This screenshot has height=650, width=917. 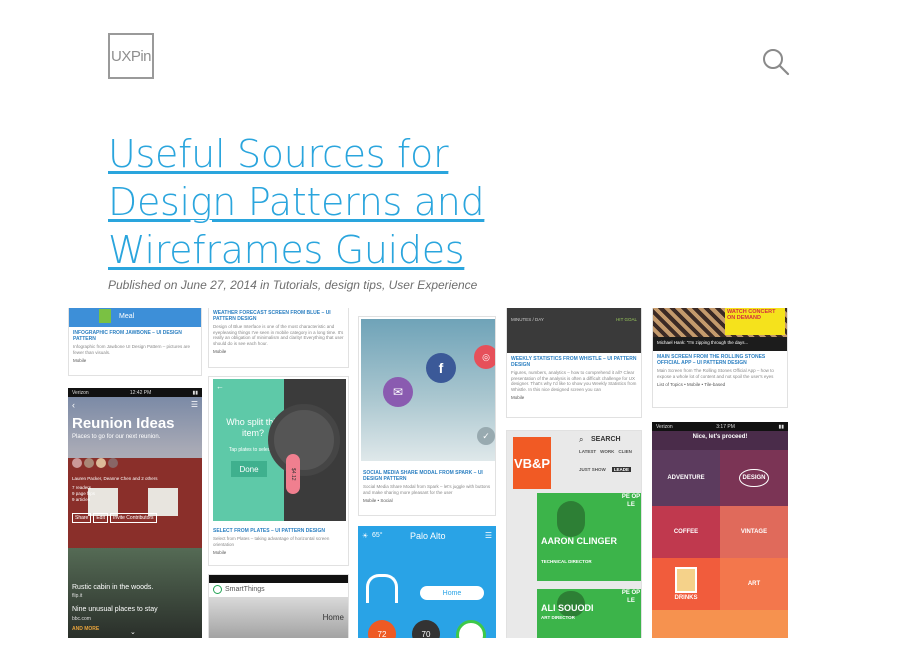 I want to click on category-link-user-experience: User Experience, so click(x=433, y=285).